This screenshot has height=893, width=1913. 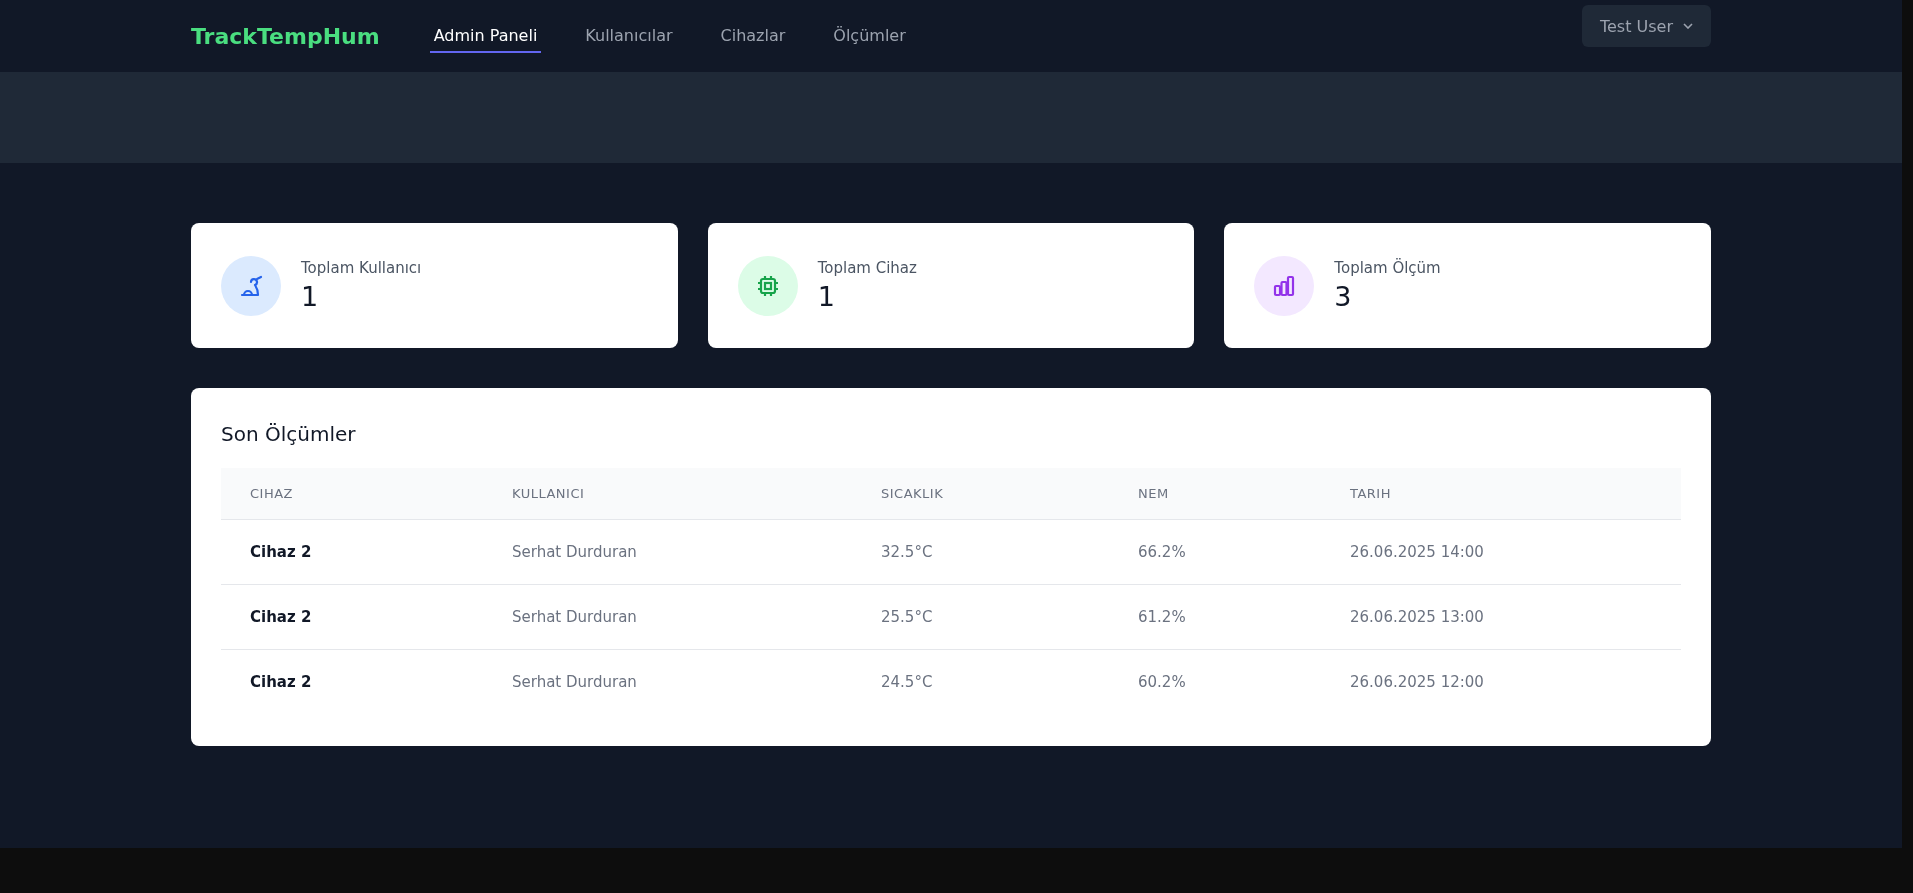 I want to click on user-menu-button: Test User, so click(x=1646, y=26).